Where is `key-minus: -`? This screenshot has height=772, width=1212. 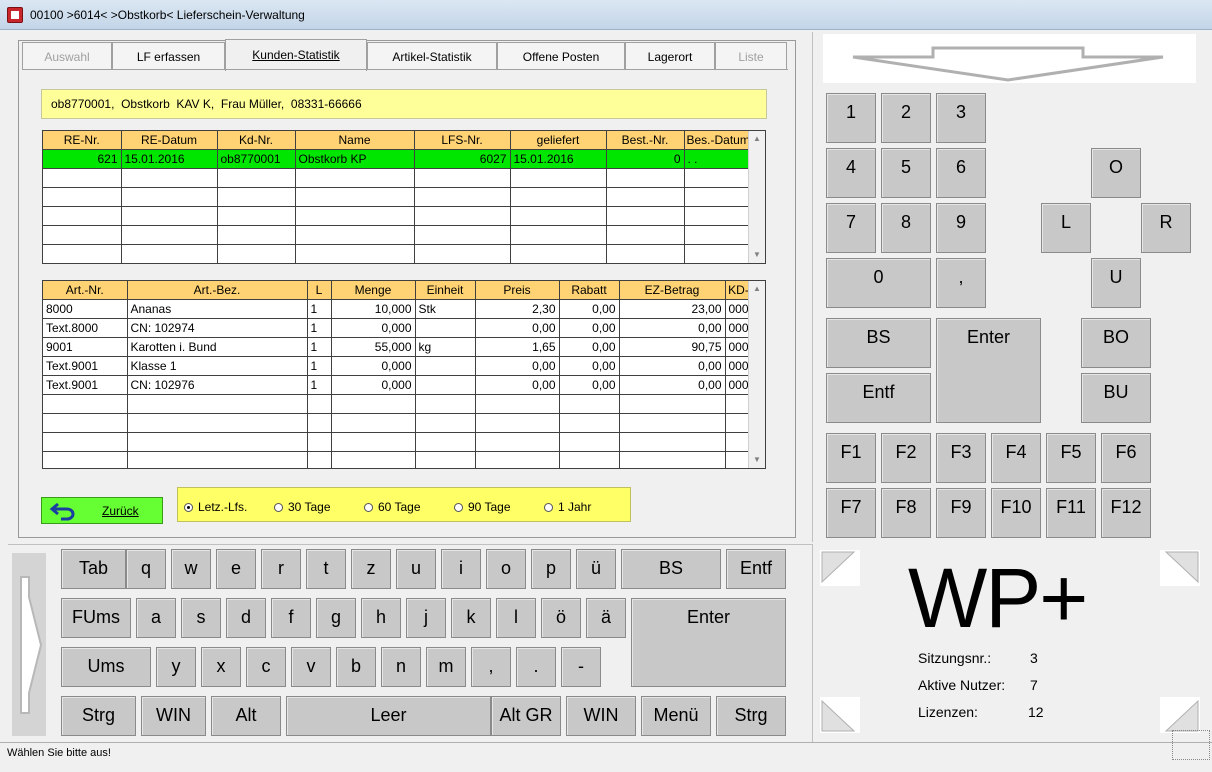 key-minus: - is located at coordinates (581, 667).